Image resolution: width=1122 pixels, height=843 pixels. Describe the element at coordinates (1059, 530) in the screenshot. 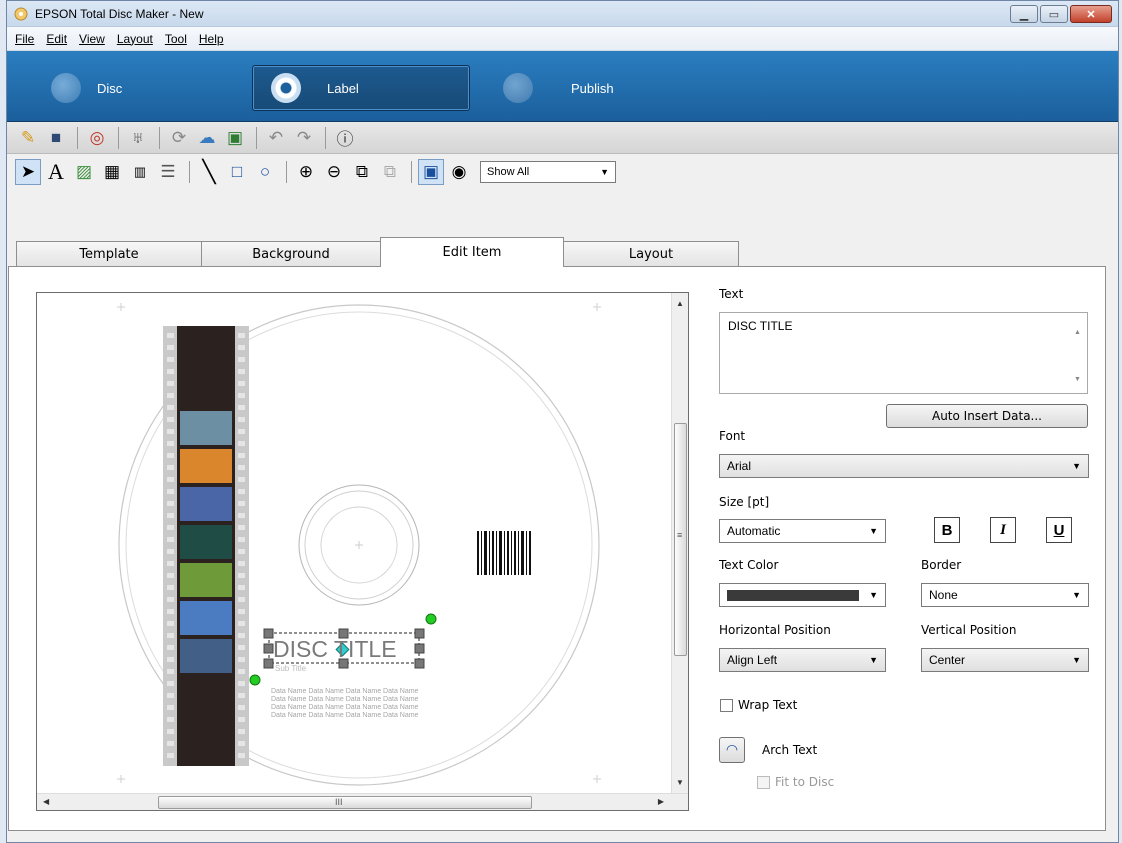

I see `underline-button: U` at that location.